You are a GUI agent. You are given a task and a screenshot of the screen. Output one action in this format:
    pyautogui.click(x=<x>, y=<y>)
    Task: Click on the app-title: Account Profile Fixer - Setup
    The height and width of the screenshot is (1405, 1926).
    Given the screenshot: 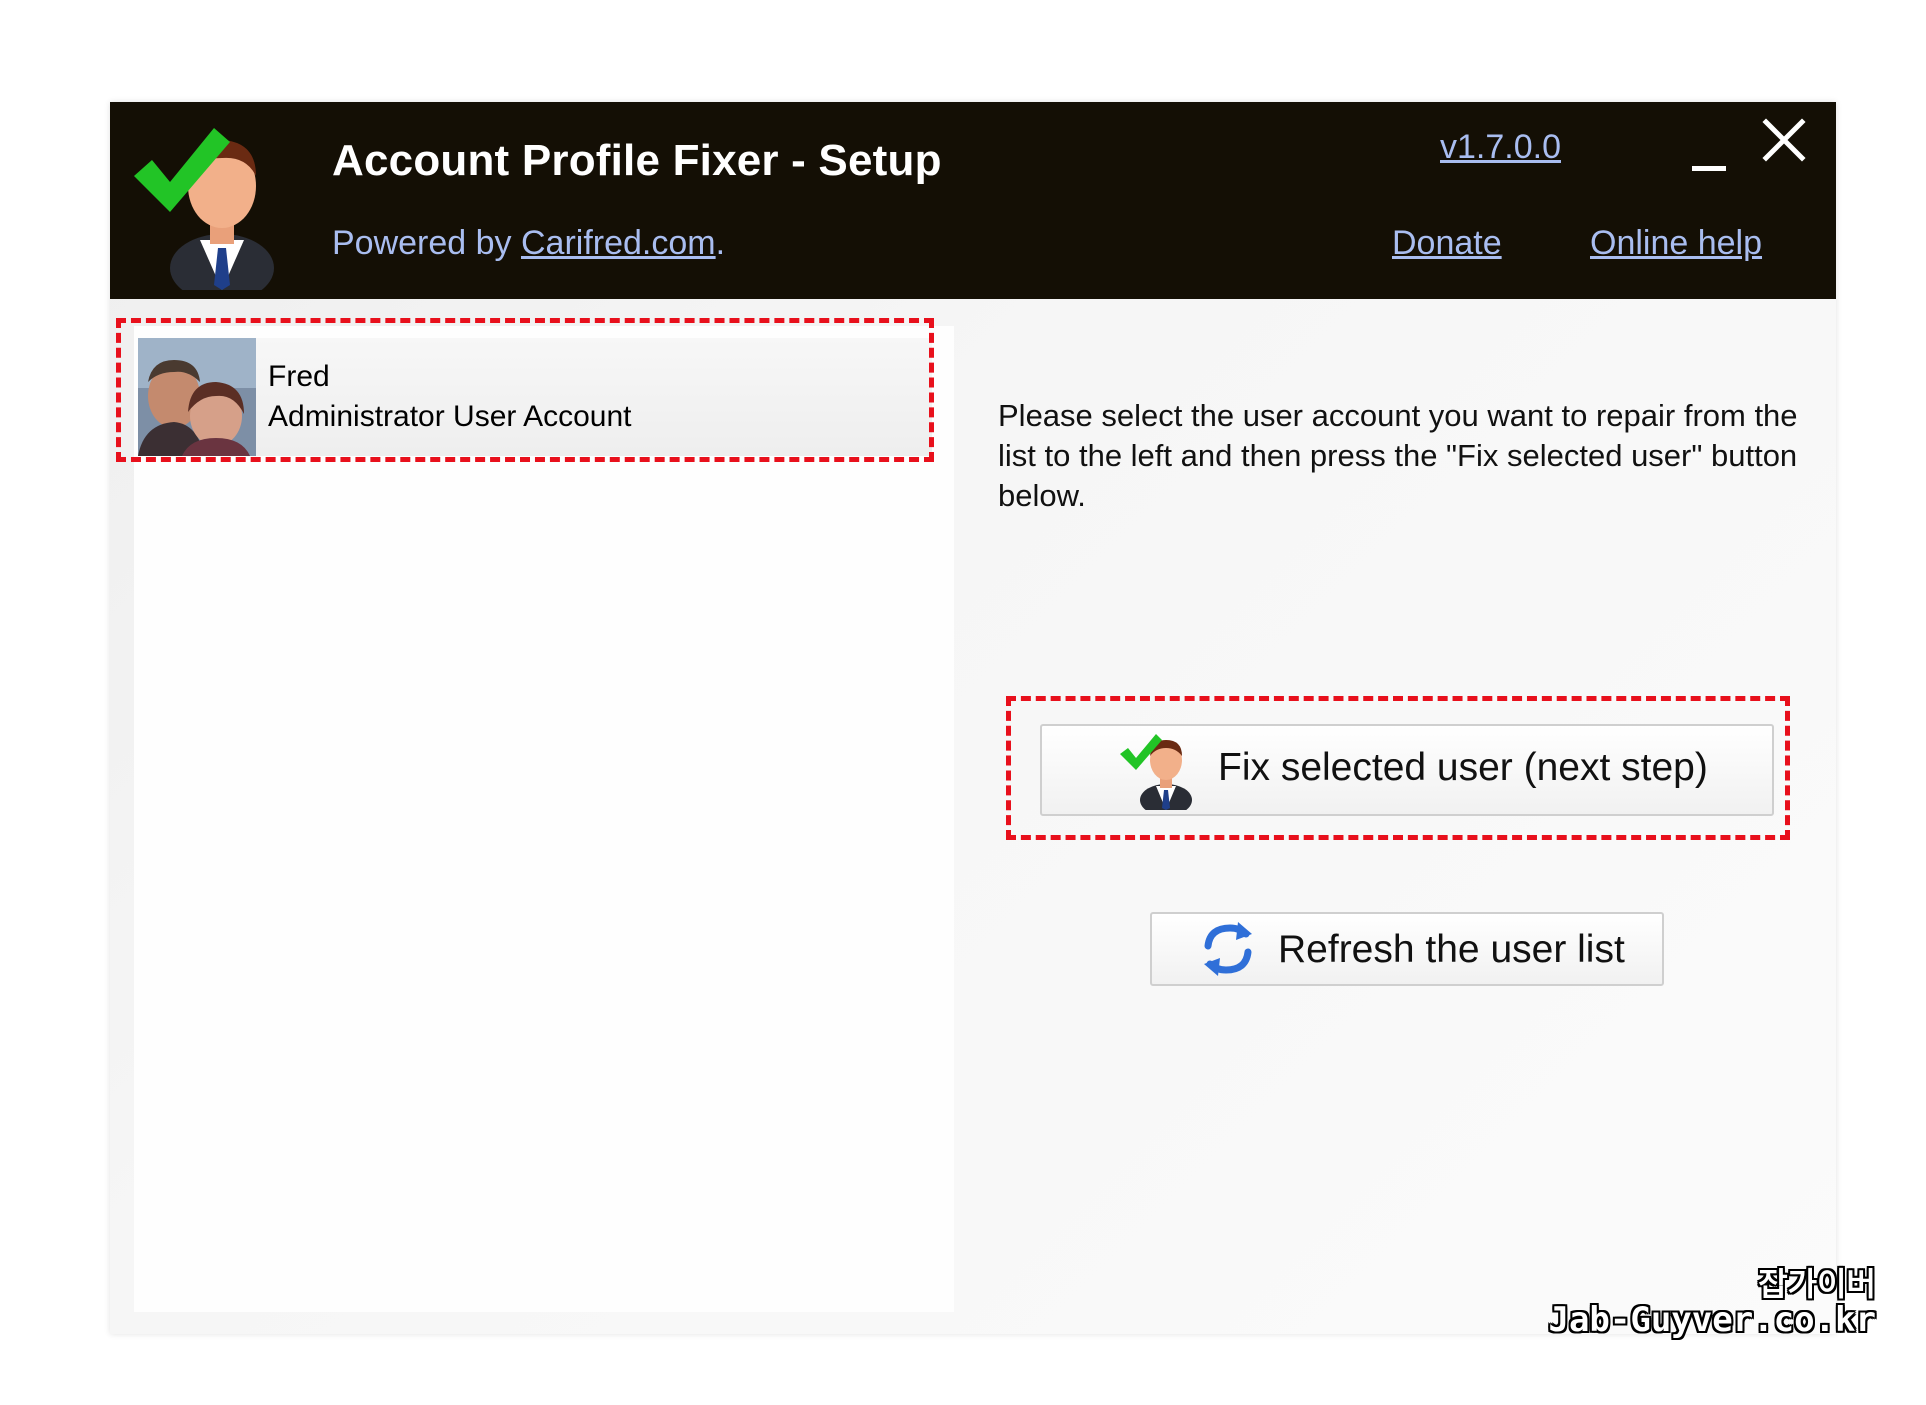 What is the action you would take?
    pyautogui.click(x=637, y=160)
    